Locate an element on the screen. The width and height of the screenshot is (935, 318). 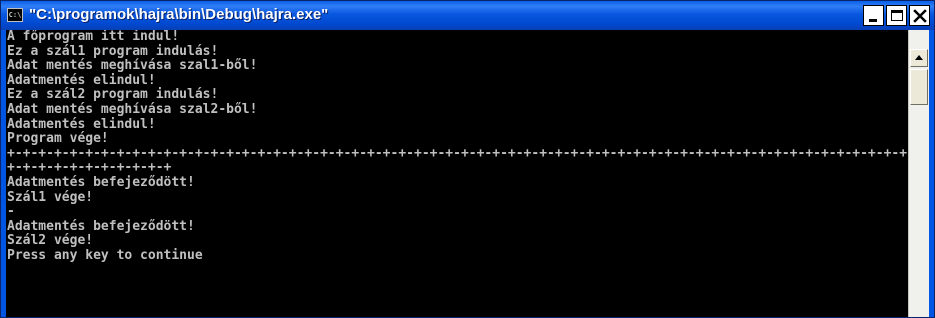
minimize-icon is located at coordinates (873, 20).